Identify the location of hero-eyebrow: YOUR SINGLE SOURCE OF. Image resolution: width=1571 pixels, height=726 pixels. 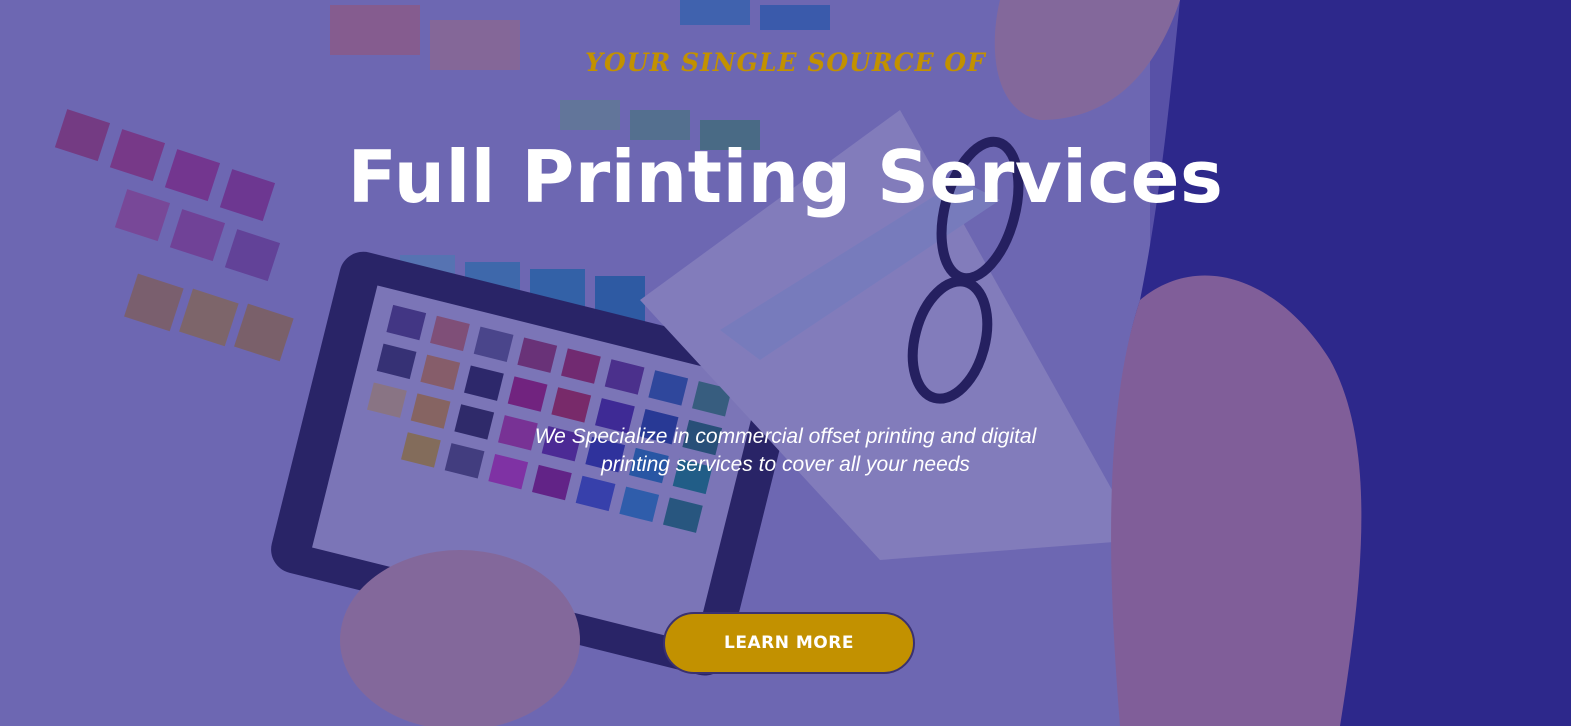
(785, 62).